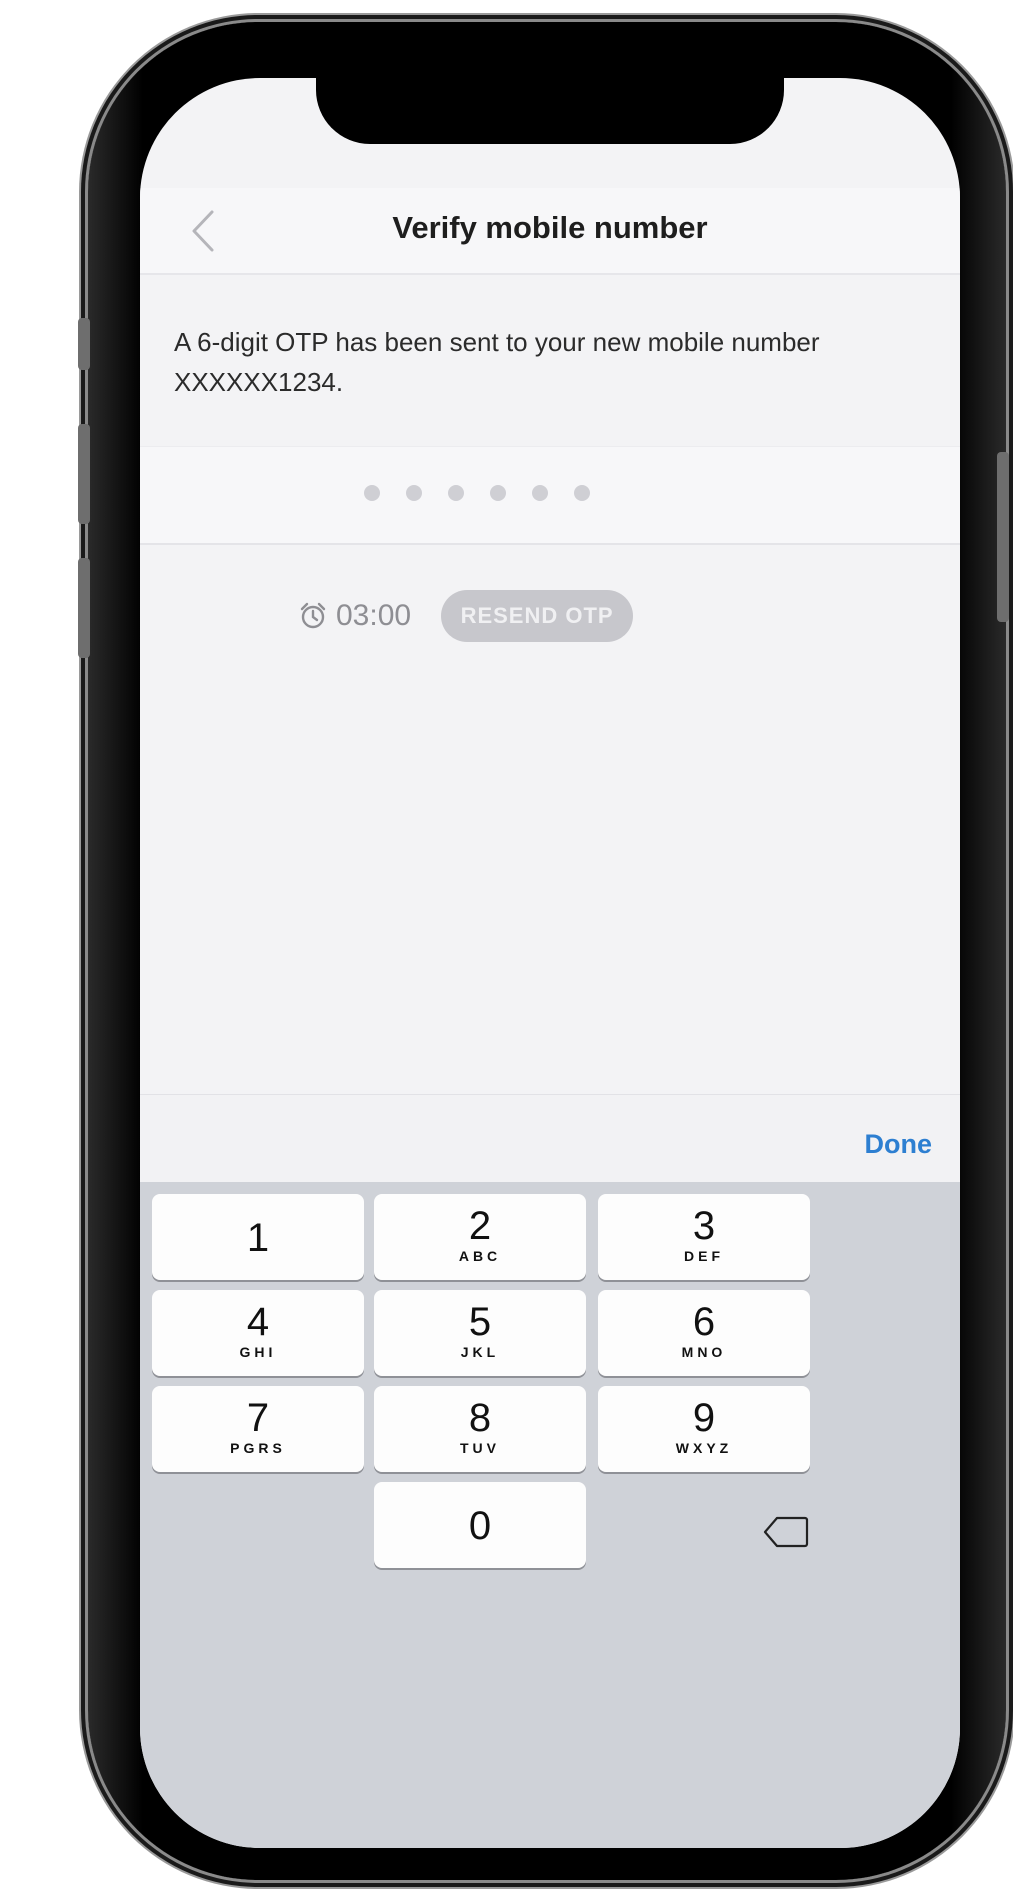 Image resolution: width=1013 pixels, height=1891 pixels. I want to click on page-title: Verify mobile number, so click(550, 227).